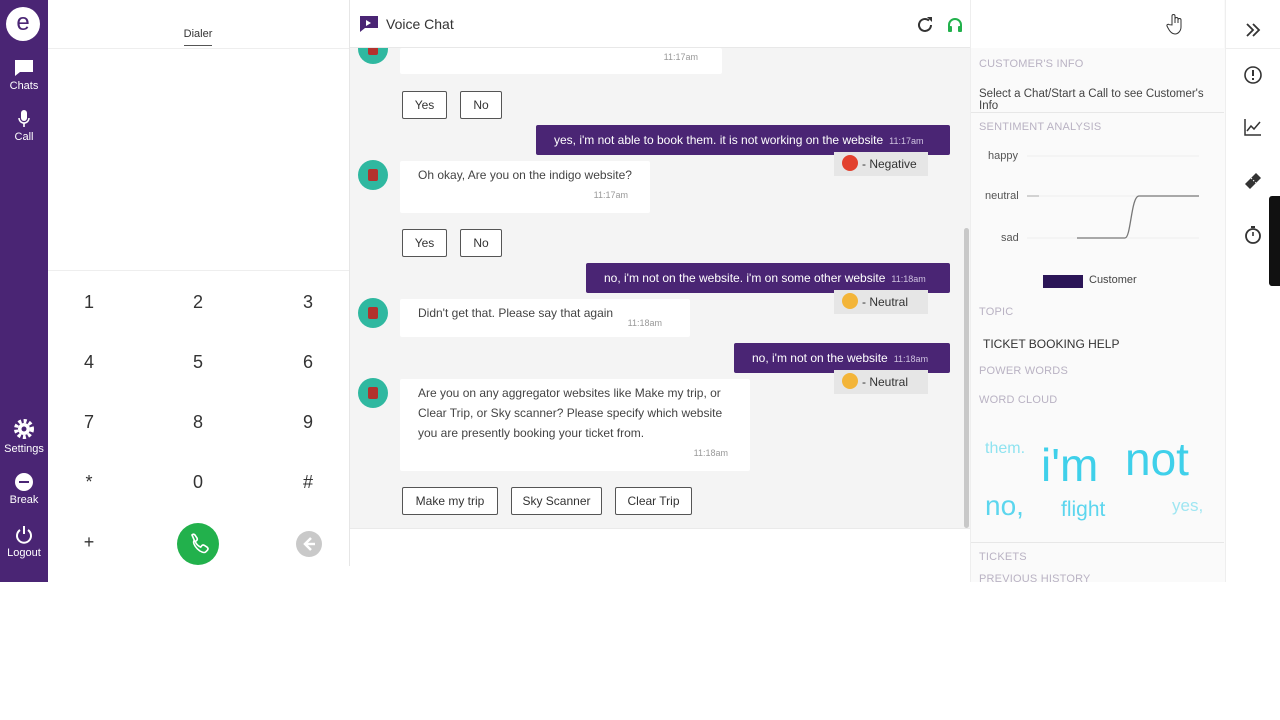 The image size is (1280, 720). What do you see at coordinates (89, 362) in the screenshot?
I see `dial-key-4: 4` at bounding box center [89, 362].